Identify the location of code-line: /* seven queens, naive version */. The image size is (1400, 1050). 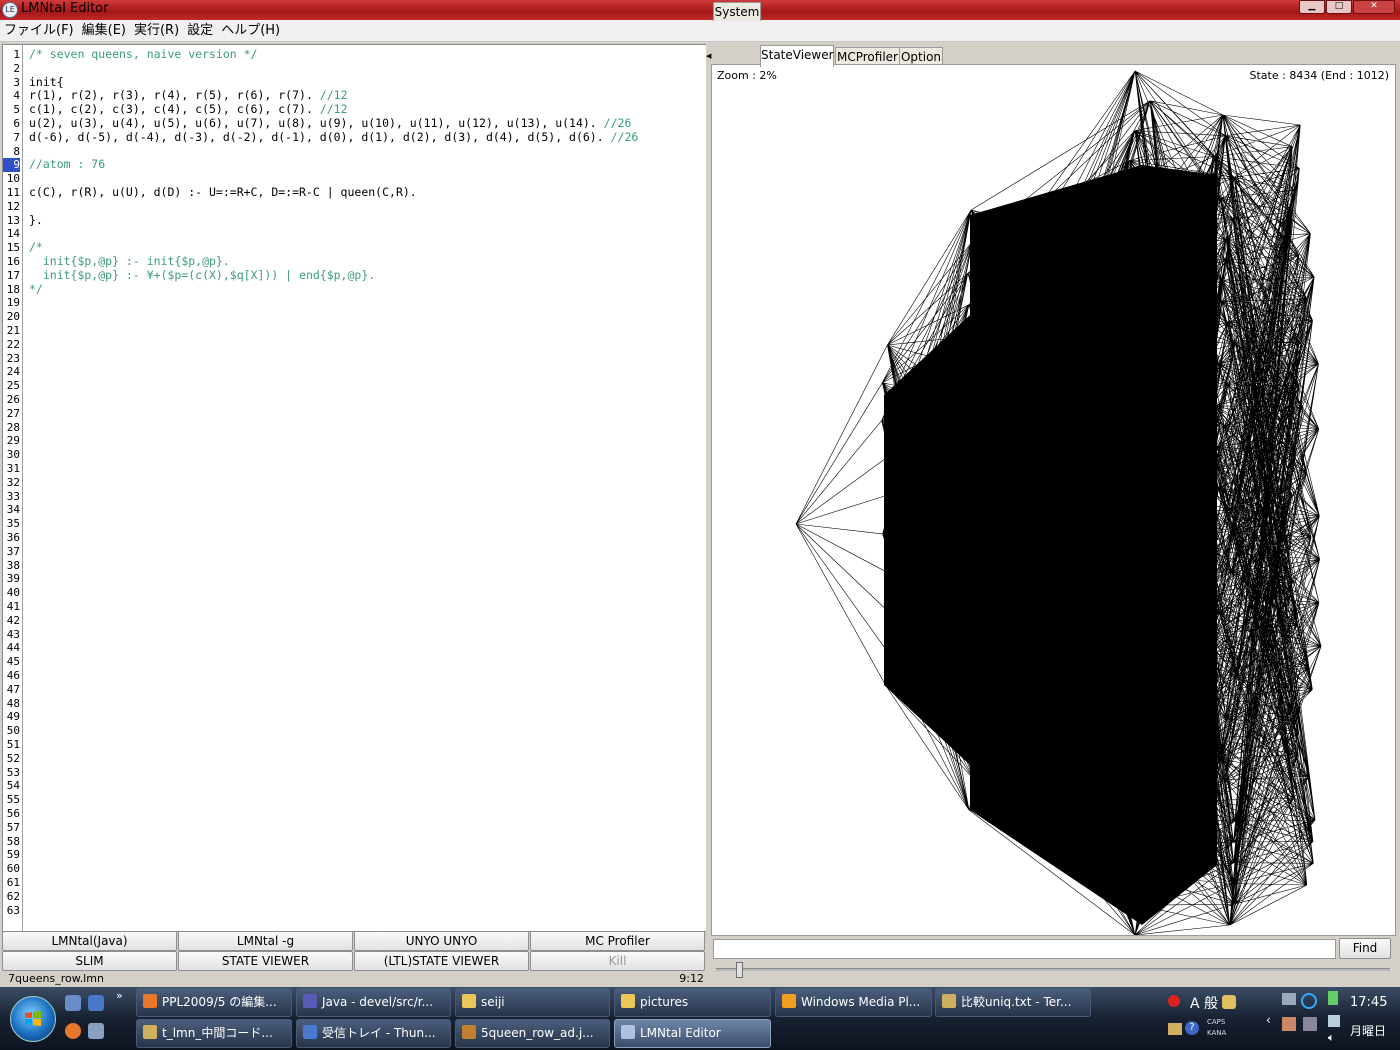
(143, 54).